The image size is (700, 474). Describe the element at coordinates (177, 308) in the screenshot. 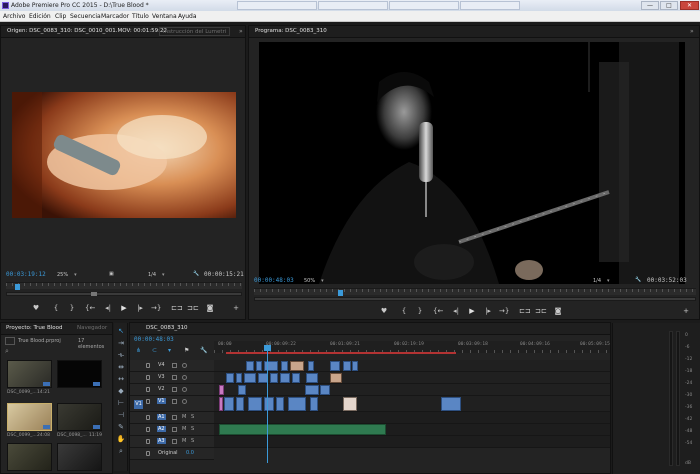

I see `insert-icon: ⊏⊐` at that location.